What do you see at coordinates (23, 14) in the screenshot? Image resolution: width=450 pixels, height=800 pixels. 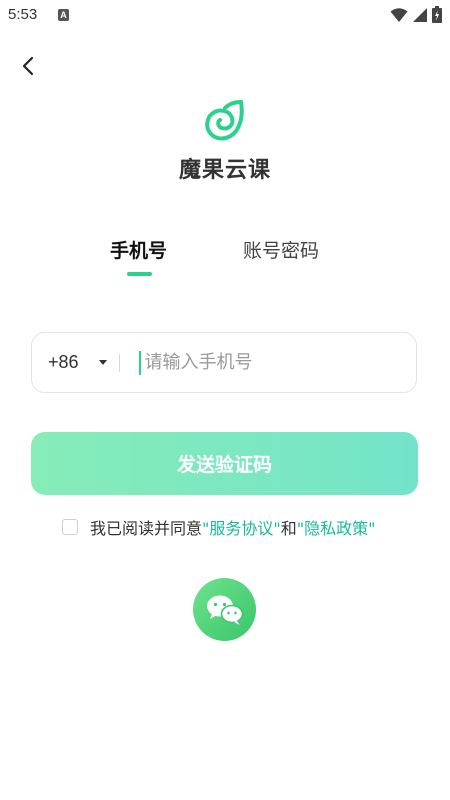 I see `status-time: 5:53` at bounding box center [23, 14].